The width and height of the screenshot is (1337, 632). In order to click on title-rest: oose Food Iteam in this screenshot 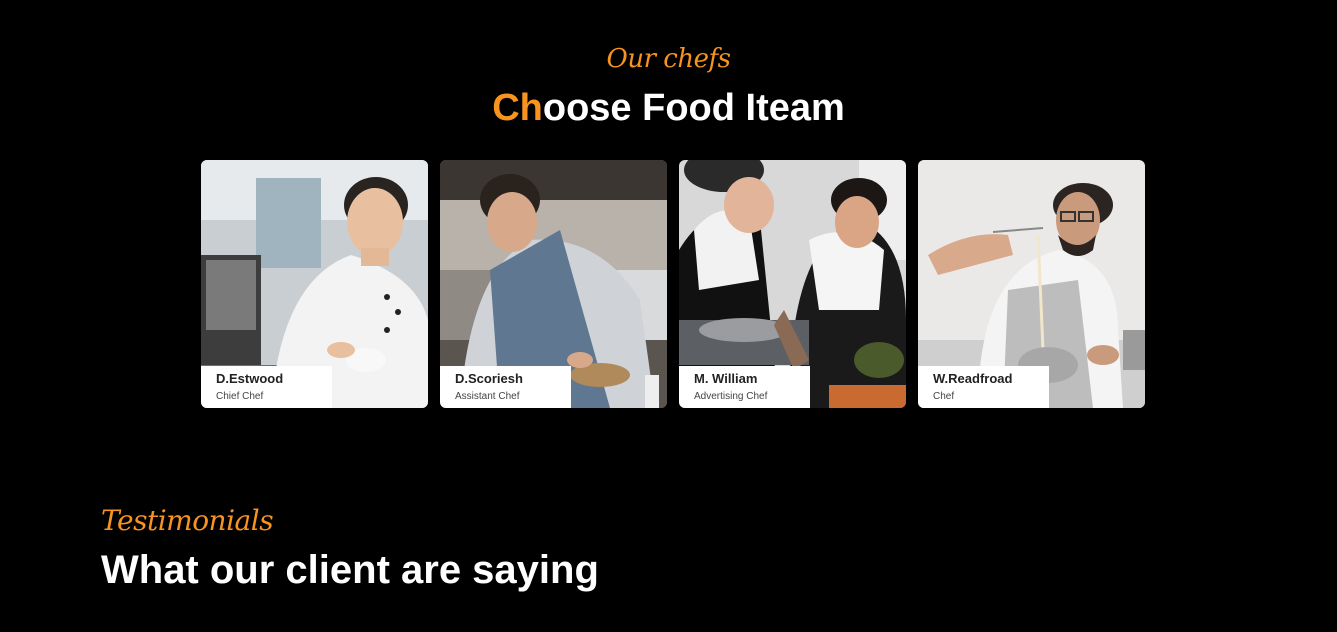, I will do `click(693, 108)`.